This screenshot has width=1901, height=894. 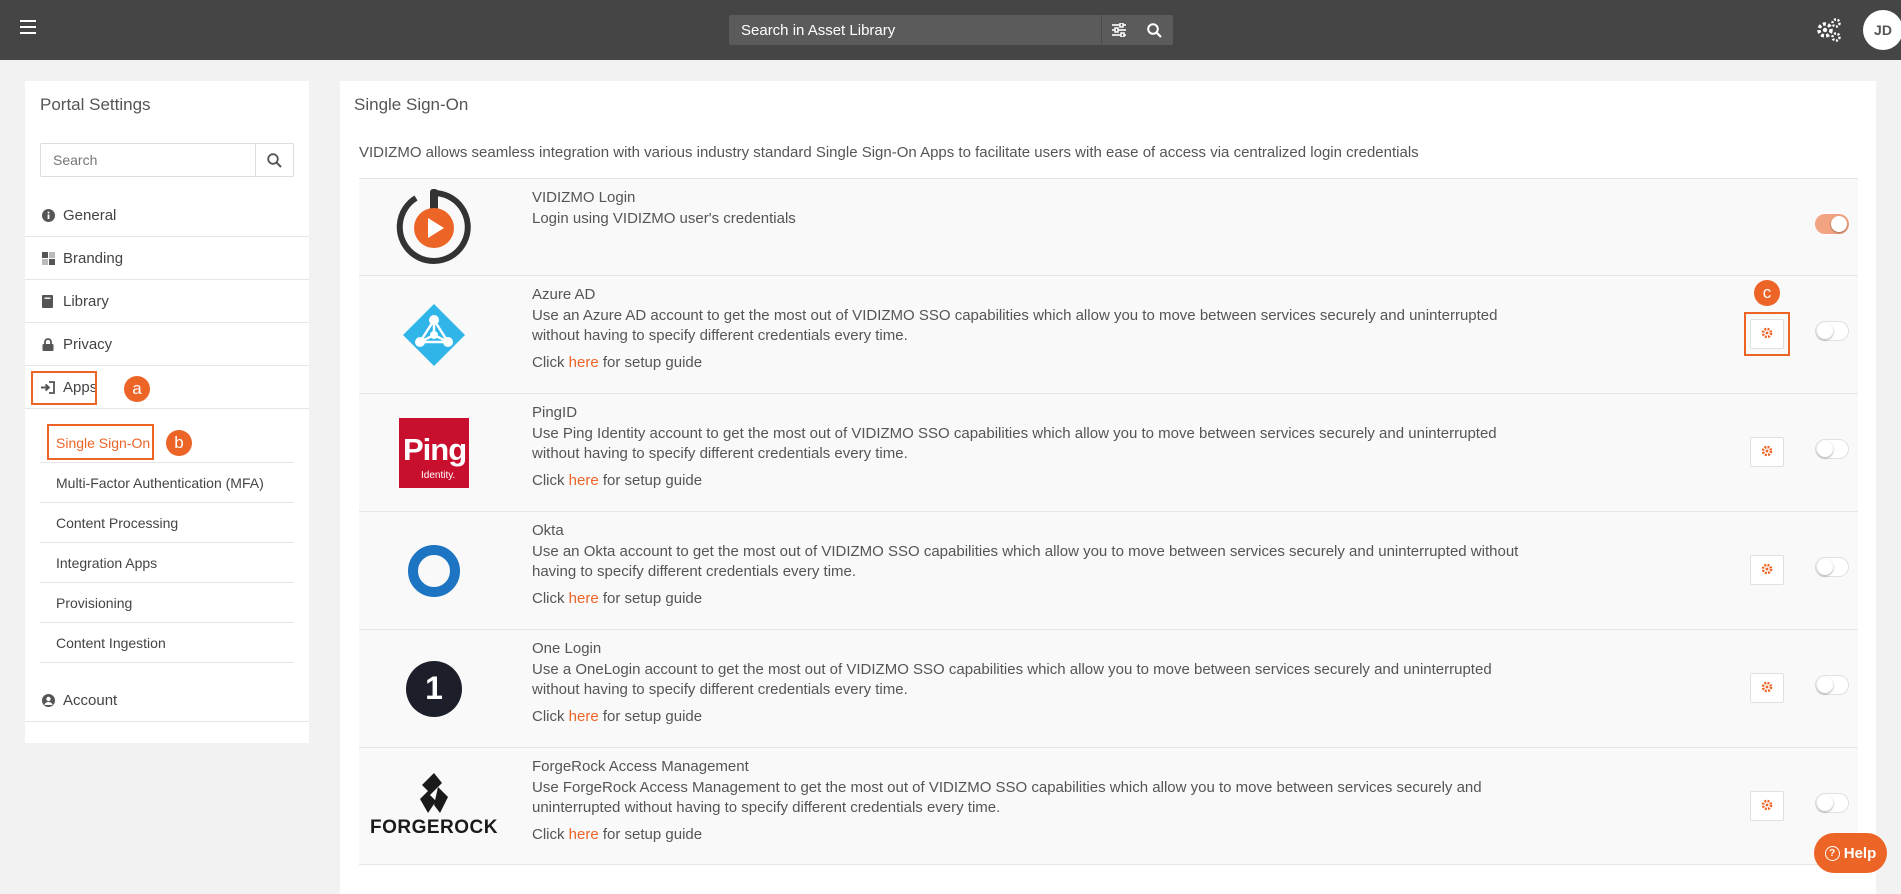 What do you see at coordinates (48, 344) in the screenshot?
I see `lock-icon` at bounding box center [48, 344].